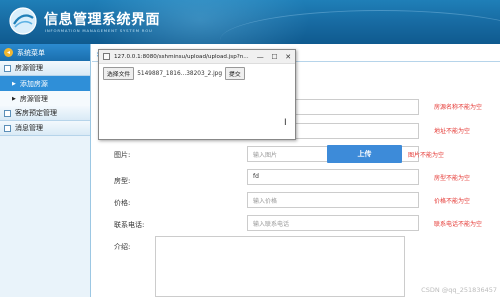 This screenshot has height=297, width=500. Describe the element at coordinates (8, 52) in the screenshot. I see `collapse-icon: ◂` at that location.